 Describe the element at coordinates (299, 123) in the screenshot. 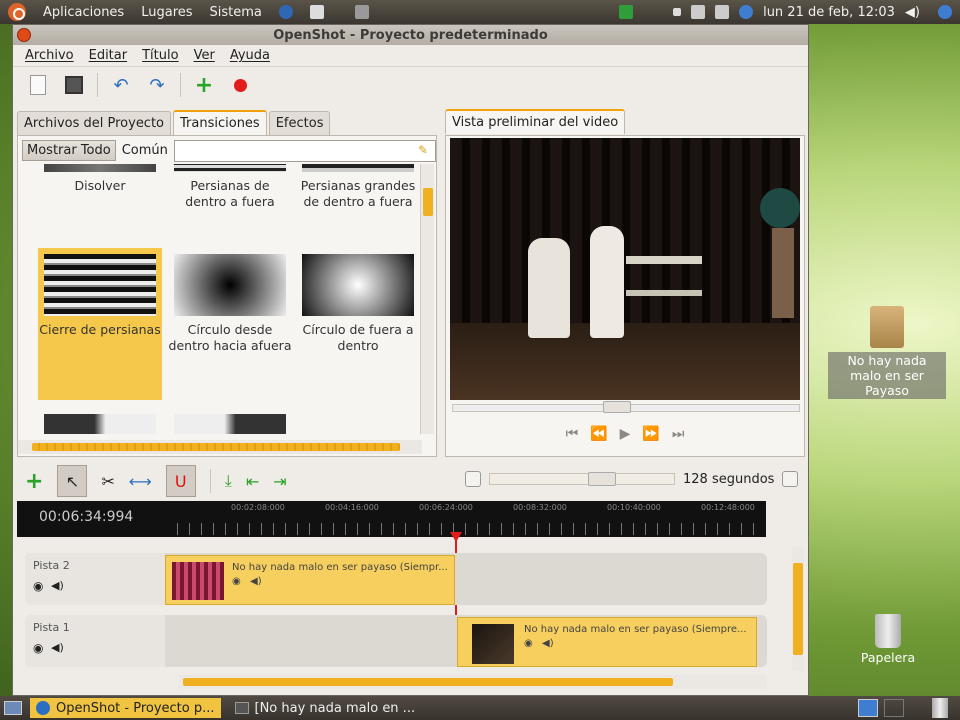

I see `tab-effects: Efectos` at that location.